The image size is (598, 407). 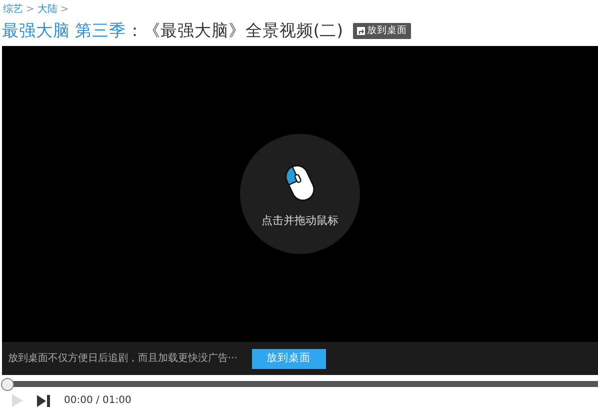 What do you see at coordinates (43, 400) in the screenshot?
I see `next-icon` at bounding box center [43, 400].